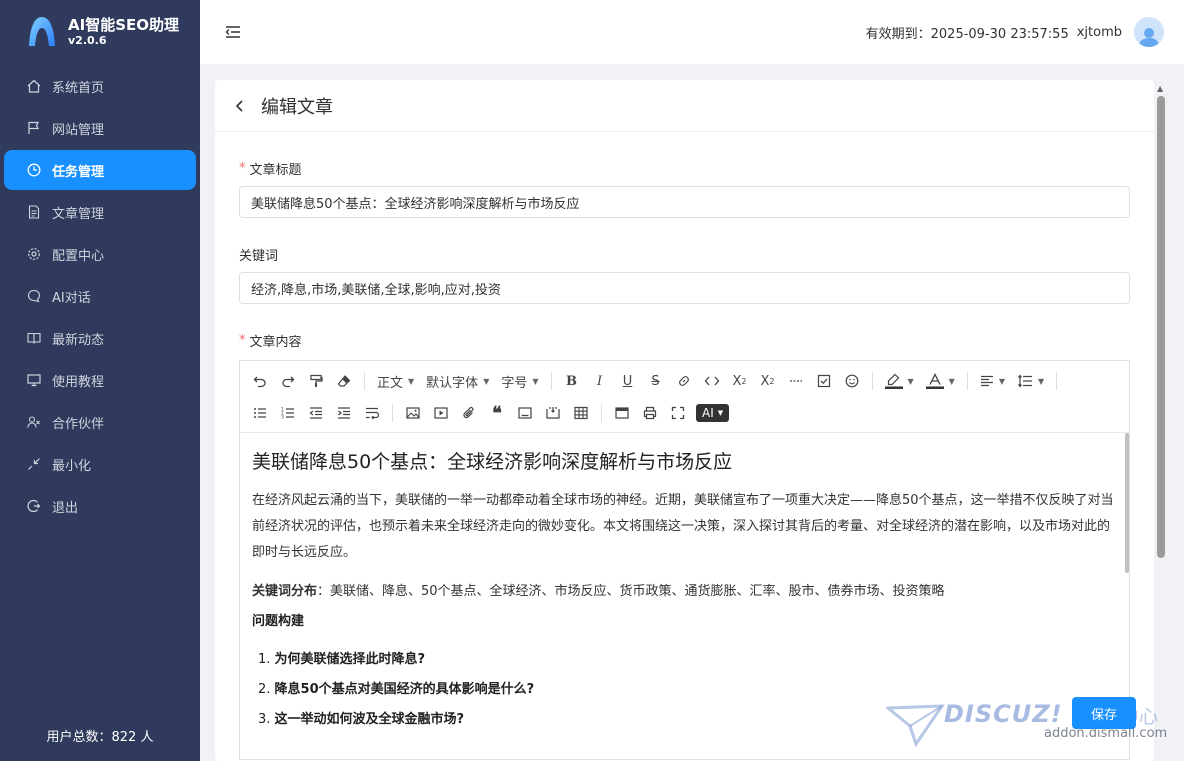  I want to click on sidebar-item-logout: 退出, so click(100, 506).